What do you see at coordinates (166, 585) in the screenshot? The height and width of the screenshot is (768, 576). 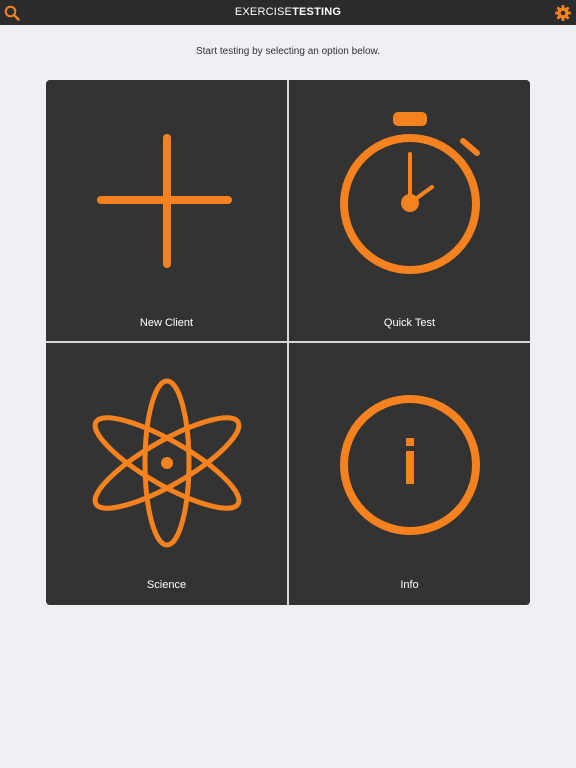 I see `science-label: Science` at bounding box center [166, 585].